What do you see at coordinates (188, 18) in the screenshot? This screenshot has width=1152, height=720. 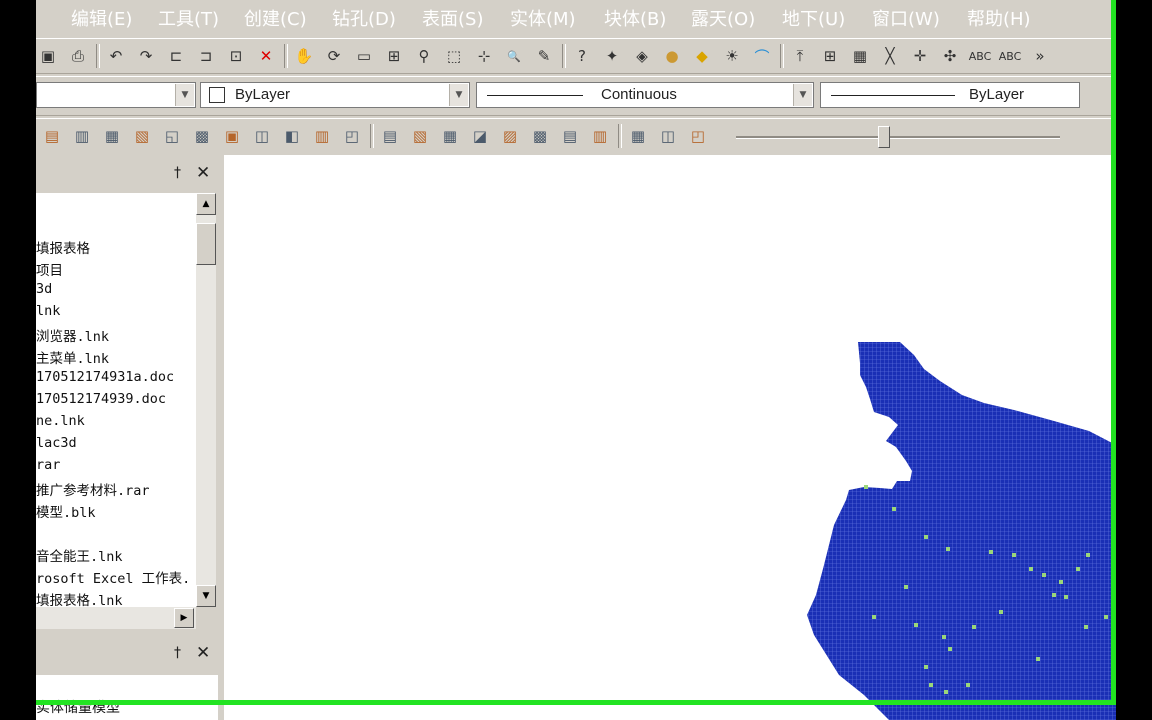 I see `menu-item: 工具(T)` at bounding box center [188, 18].